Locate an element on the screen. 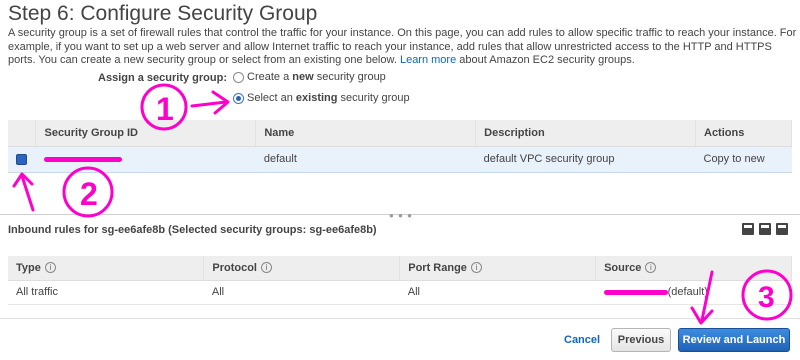  review-and-launch-button: Review and Launch is located at coordinates (734, 340).